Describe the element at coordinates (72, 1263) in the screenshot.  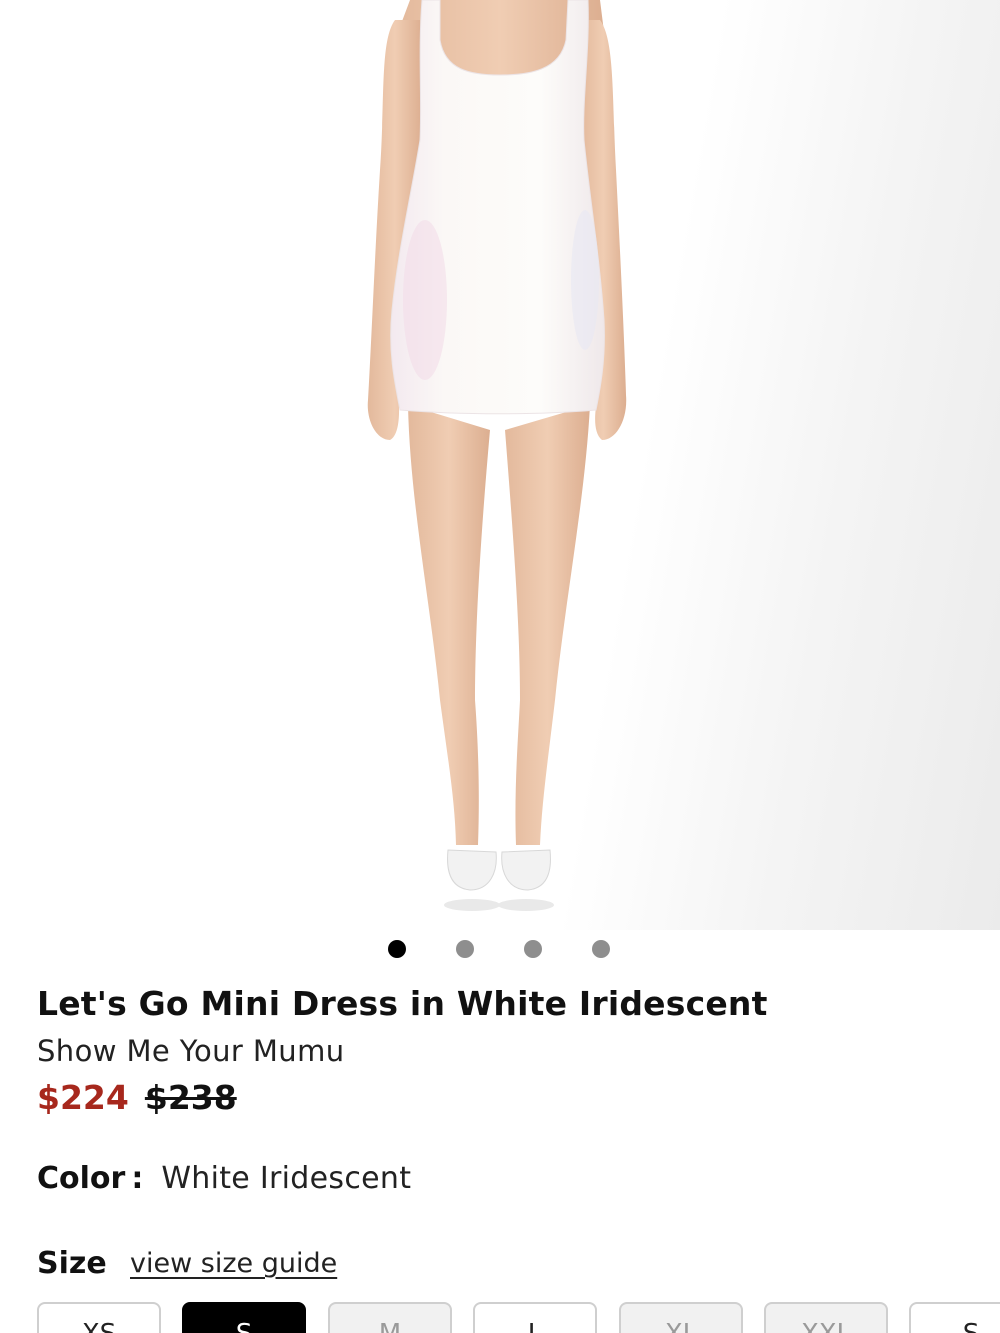
I see `size-label: Size` at that location.